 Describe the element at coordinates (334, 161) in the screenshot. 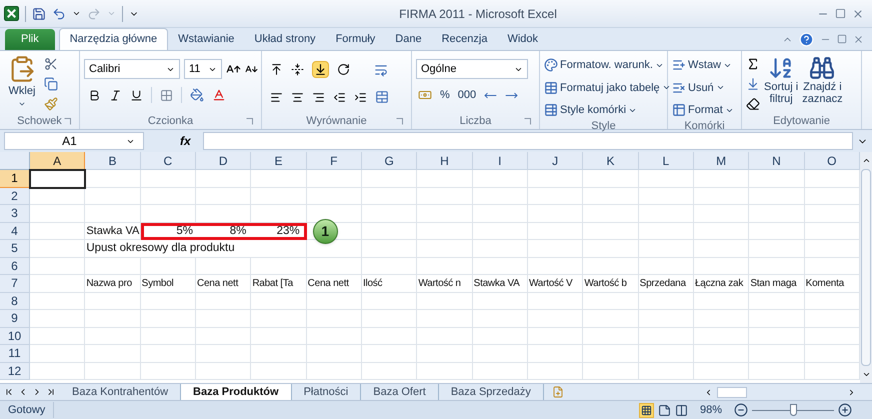

I see `column-header: F` at that location.